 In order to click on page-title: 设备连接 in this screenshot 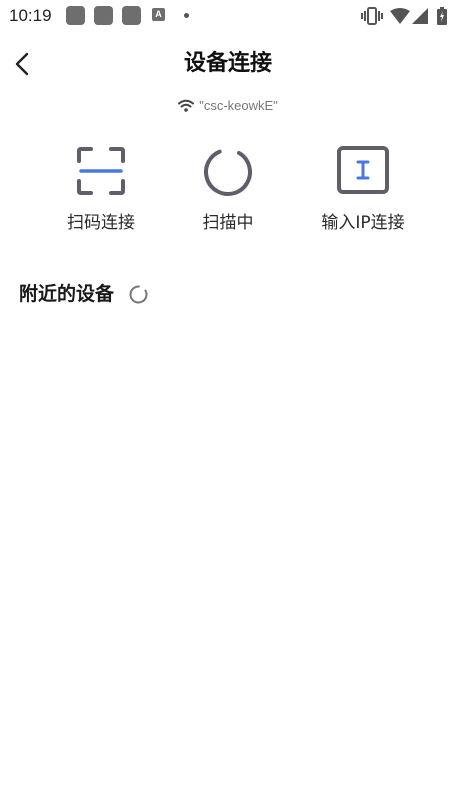, I will do `click(227, 63)`.